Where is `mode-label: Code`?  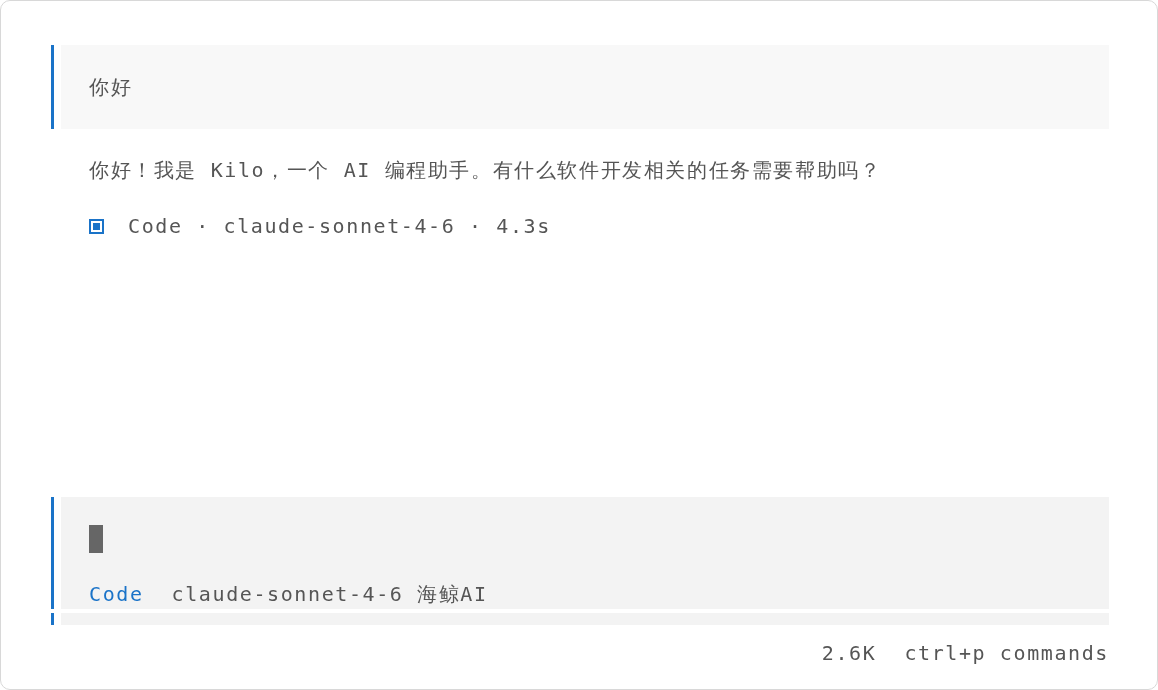
mode-label: Code is located at coordinates (116, 594).